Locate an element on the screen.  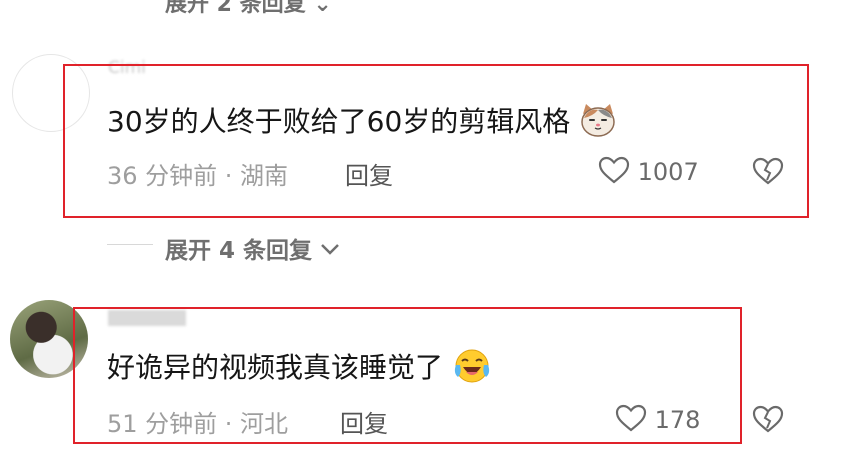
comment-text: 30岁的人终于败给了60岁的剪辑风格 is located at coordinates (362, 122).